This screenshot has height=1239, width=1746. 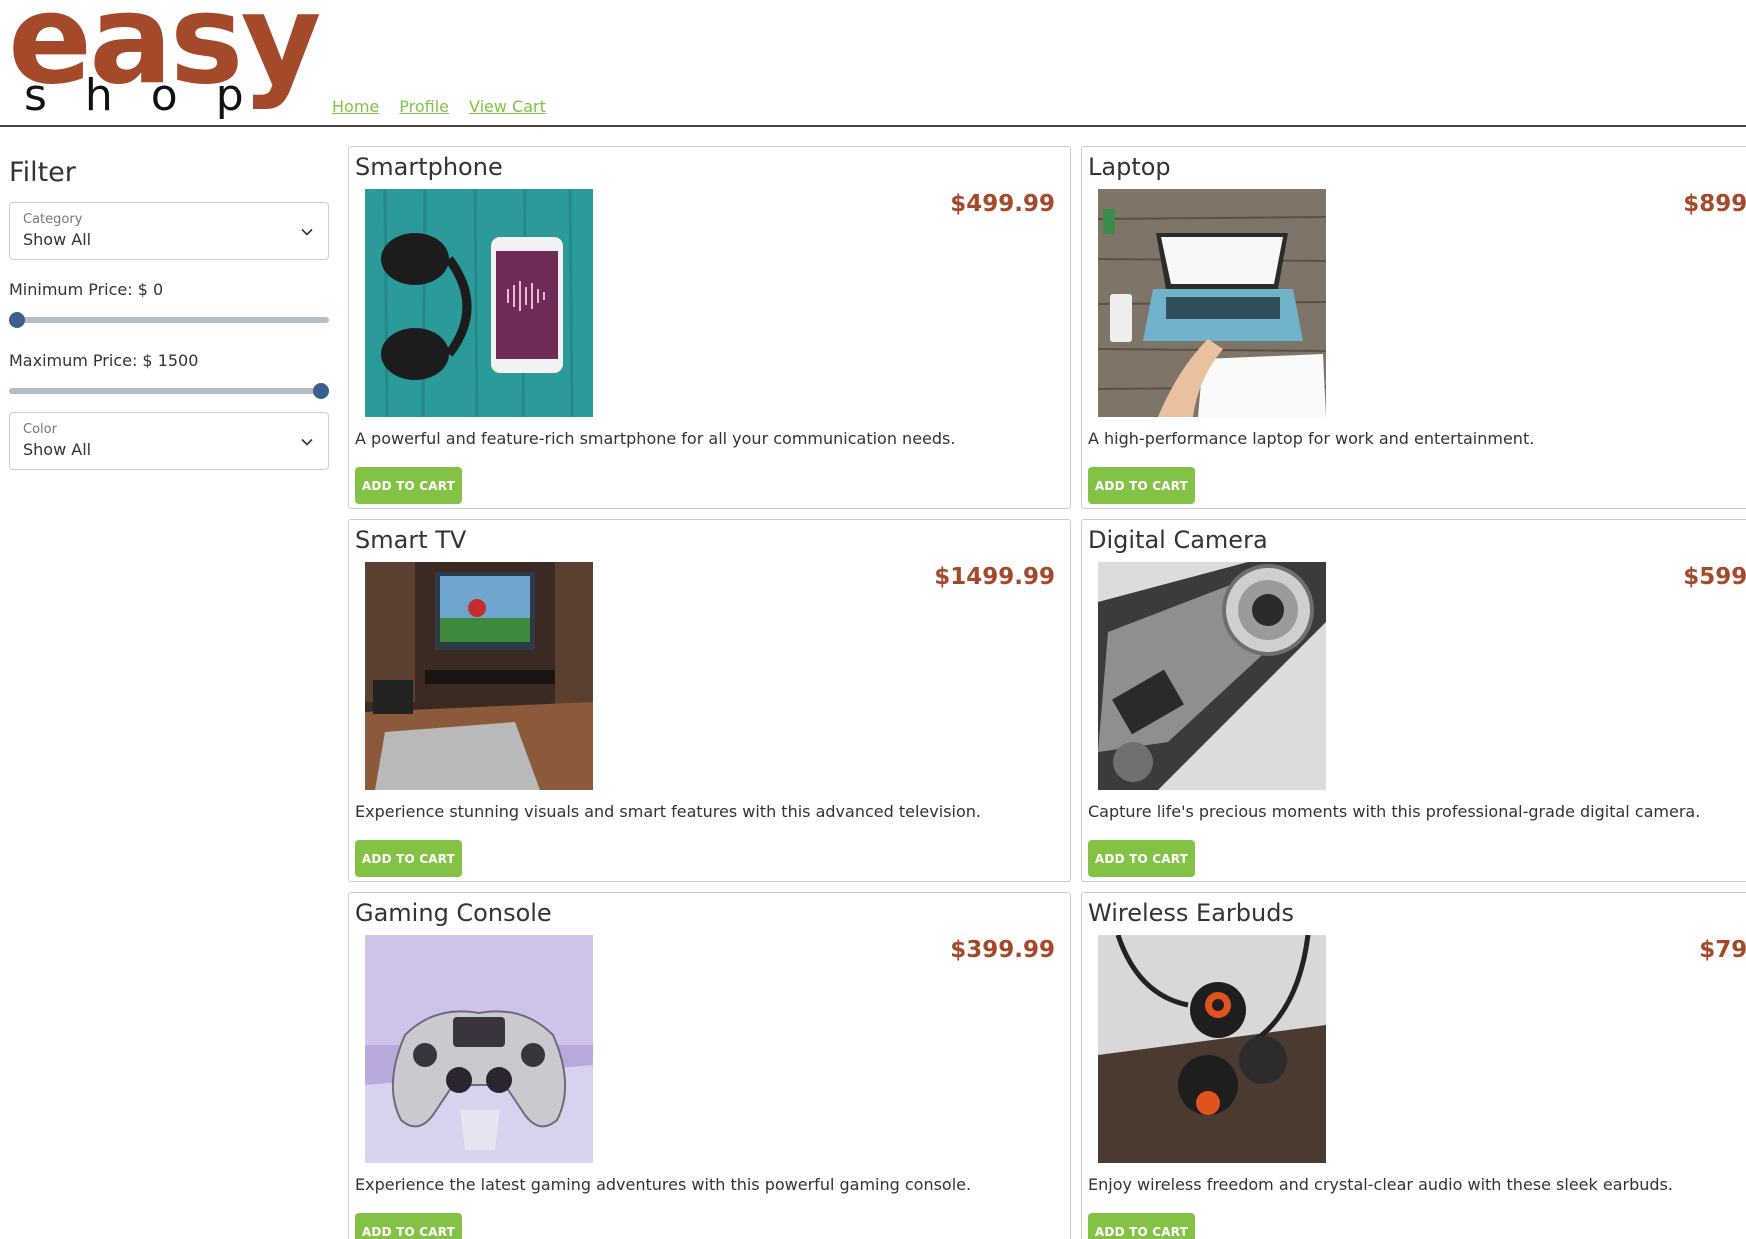 What do you see at coordinates (164, 59) in the screenshot?
I see `easy-shop-logo: easy shop` at bounding box center [164, 59].